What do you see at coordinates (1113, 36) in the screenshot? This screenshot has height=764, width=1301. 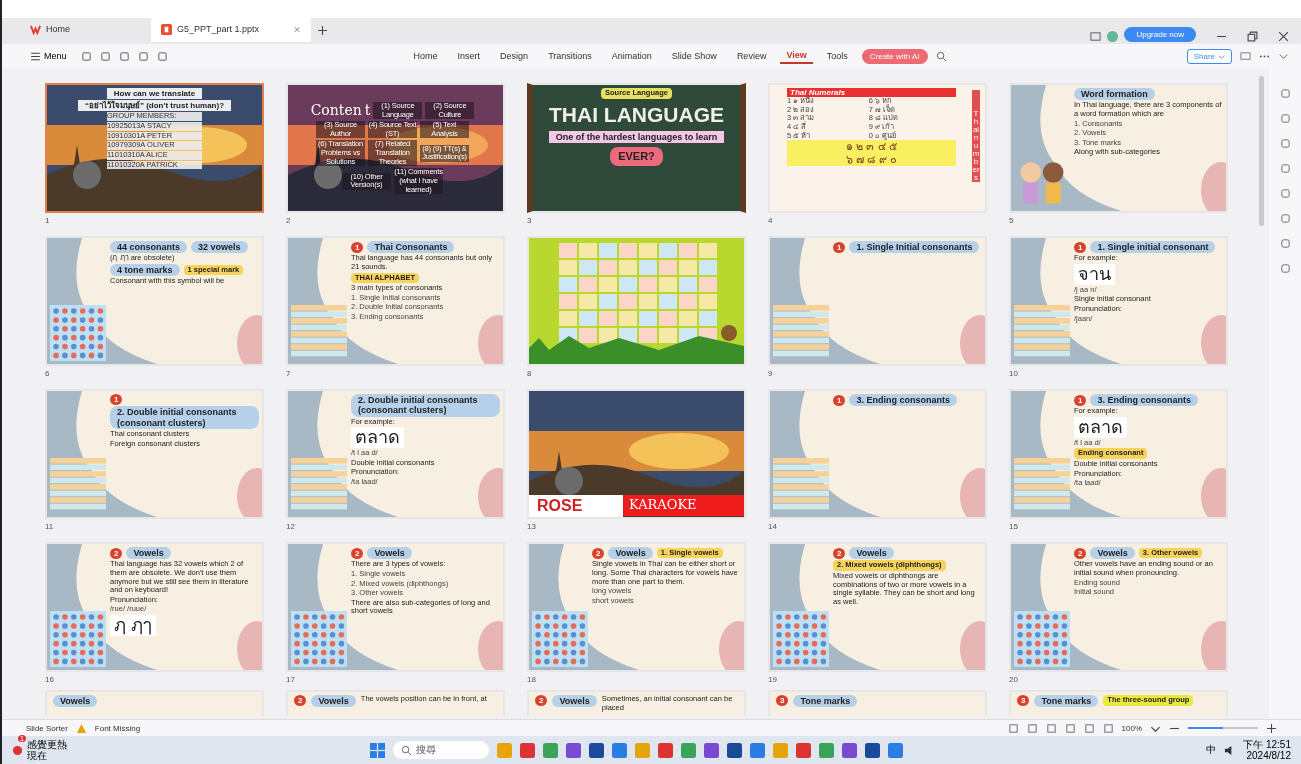 I see `avatar-icon` at bounding box center [1113, 36].